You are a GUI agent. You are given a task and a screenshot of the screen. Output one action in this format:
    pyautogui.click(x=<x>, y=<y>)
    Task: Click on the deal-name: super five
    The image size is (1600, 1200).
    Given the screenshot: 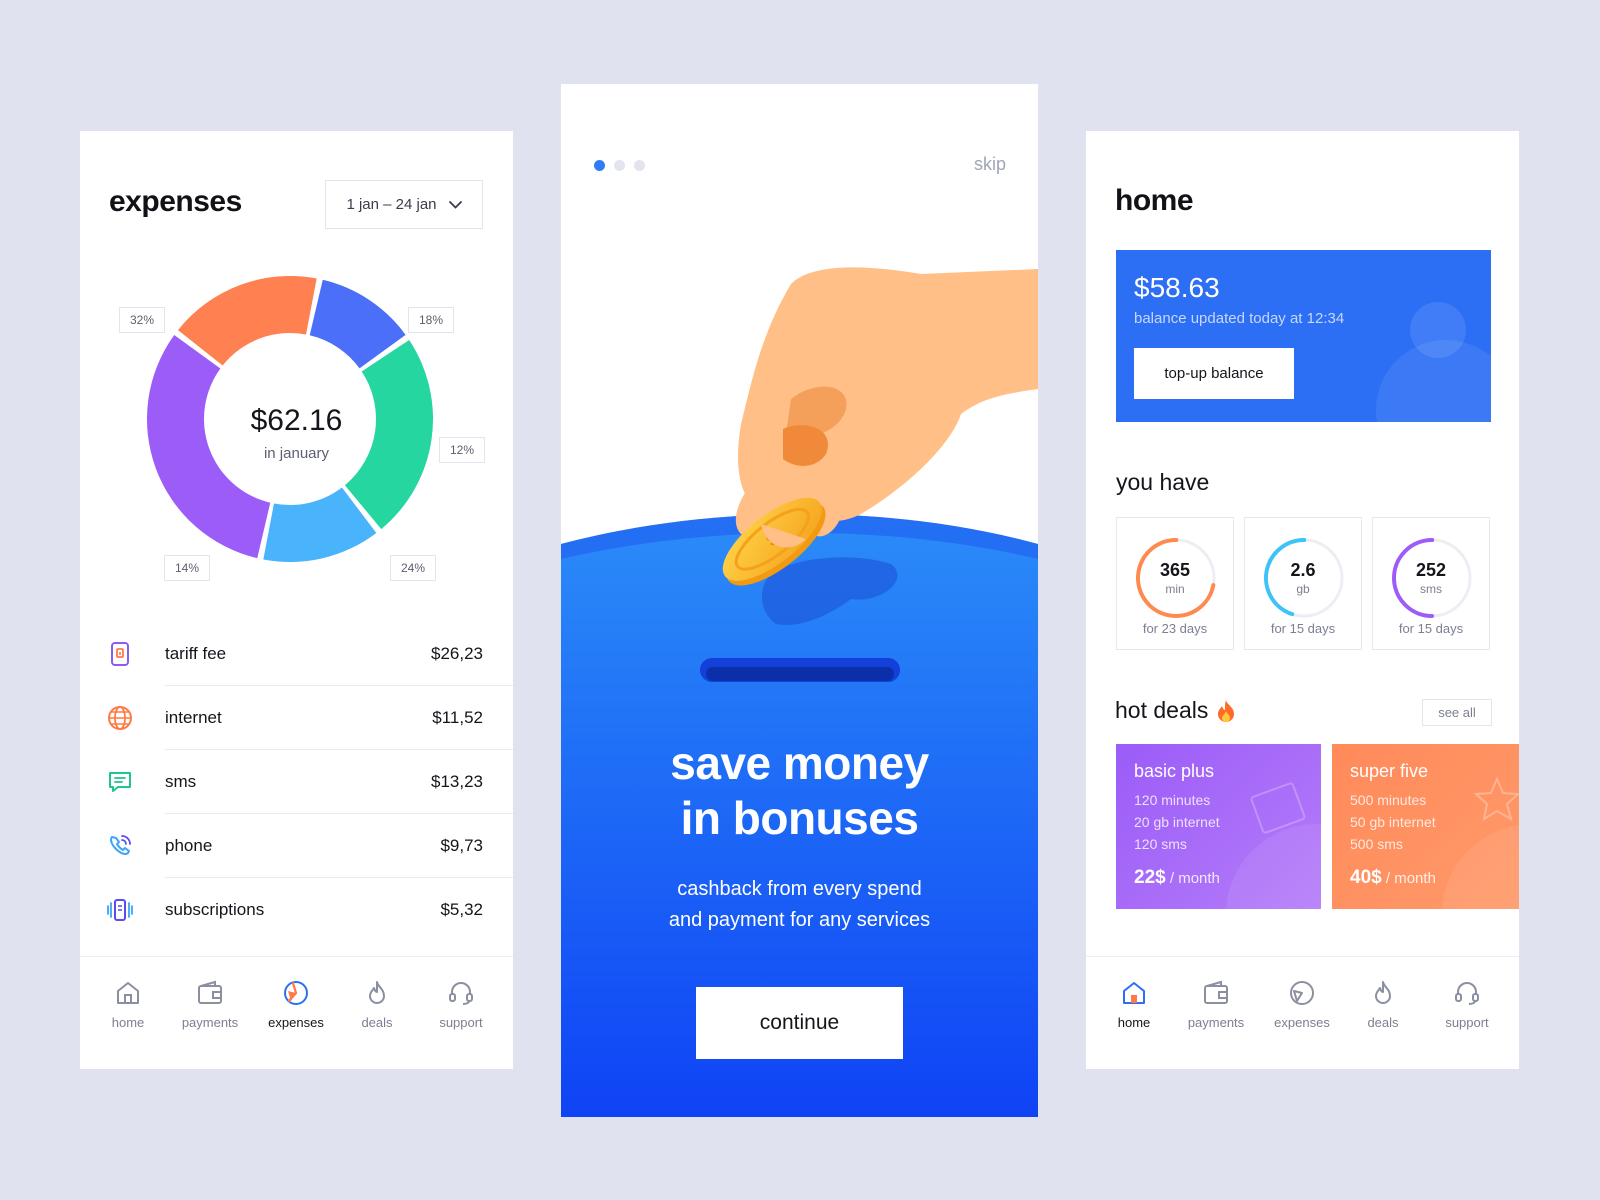 What is the action you would take?
    pyautogui.click(x=1389, y=771)
    